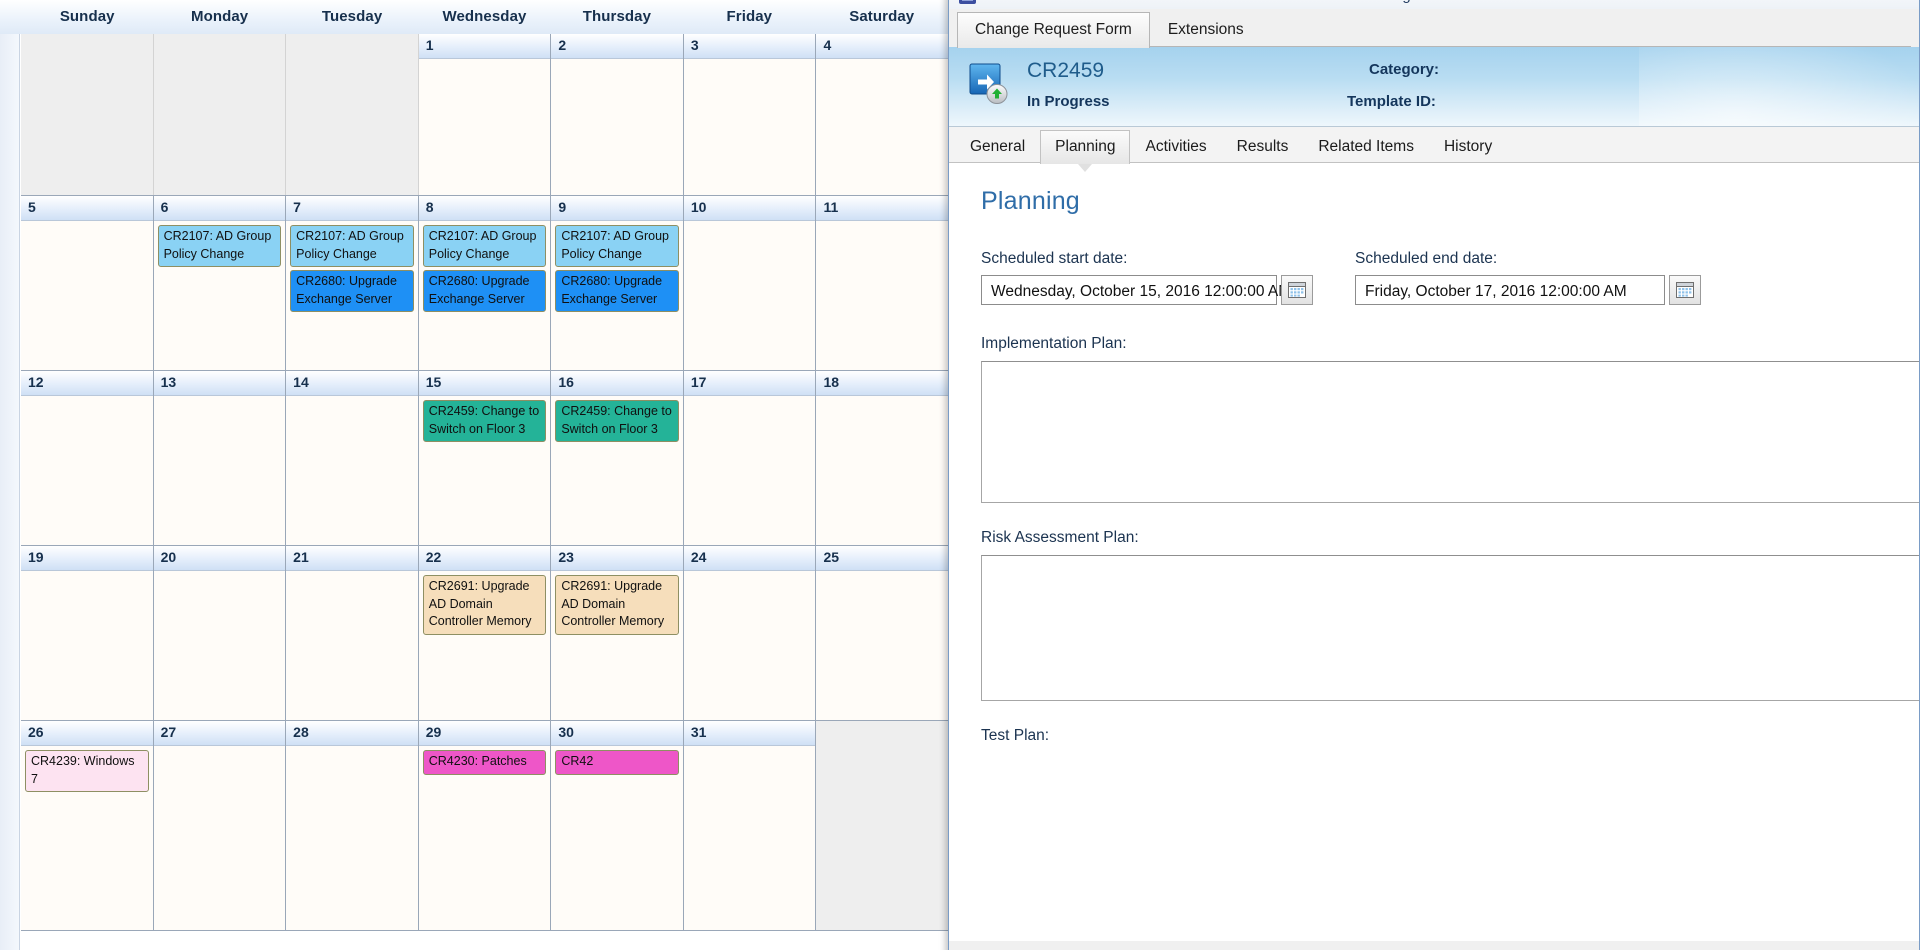  What do you see at coordinates (484, 733) in the screenshot?
I see `calendar-day-number: 29` at bounding box center [484, 733].